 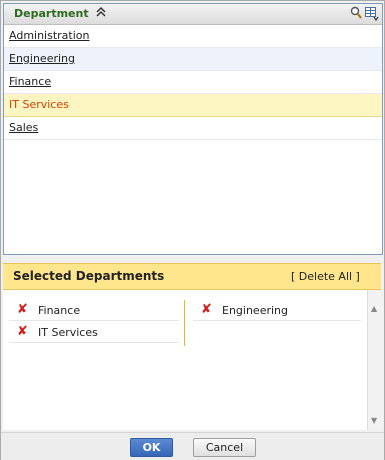 What do you see at coordinates (184, 323) in the screenshot?
I see `column-divider` at bounding box center [184, 323].